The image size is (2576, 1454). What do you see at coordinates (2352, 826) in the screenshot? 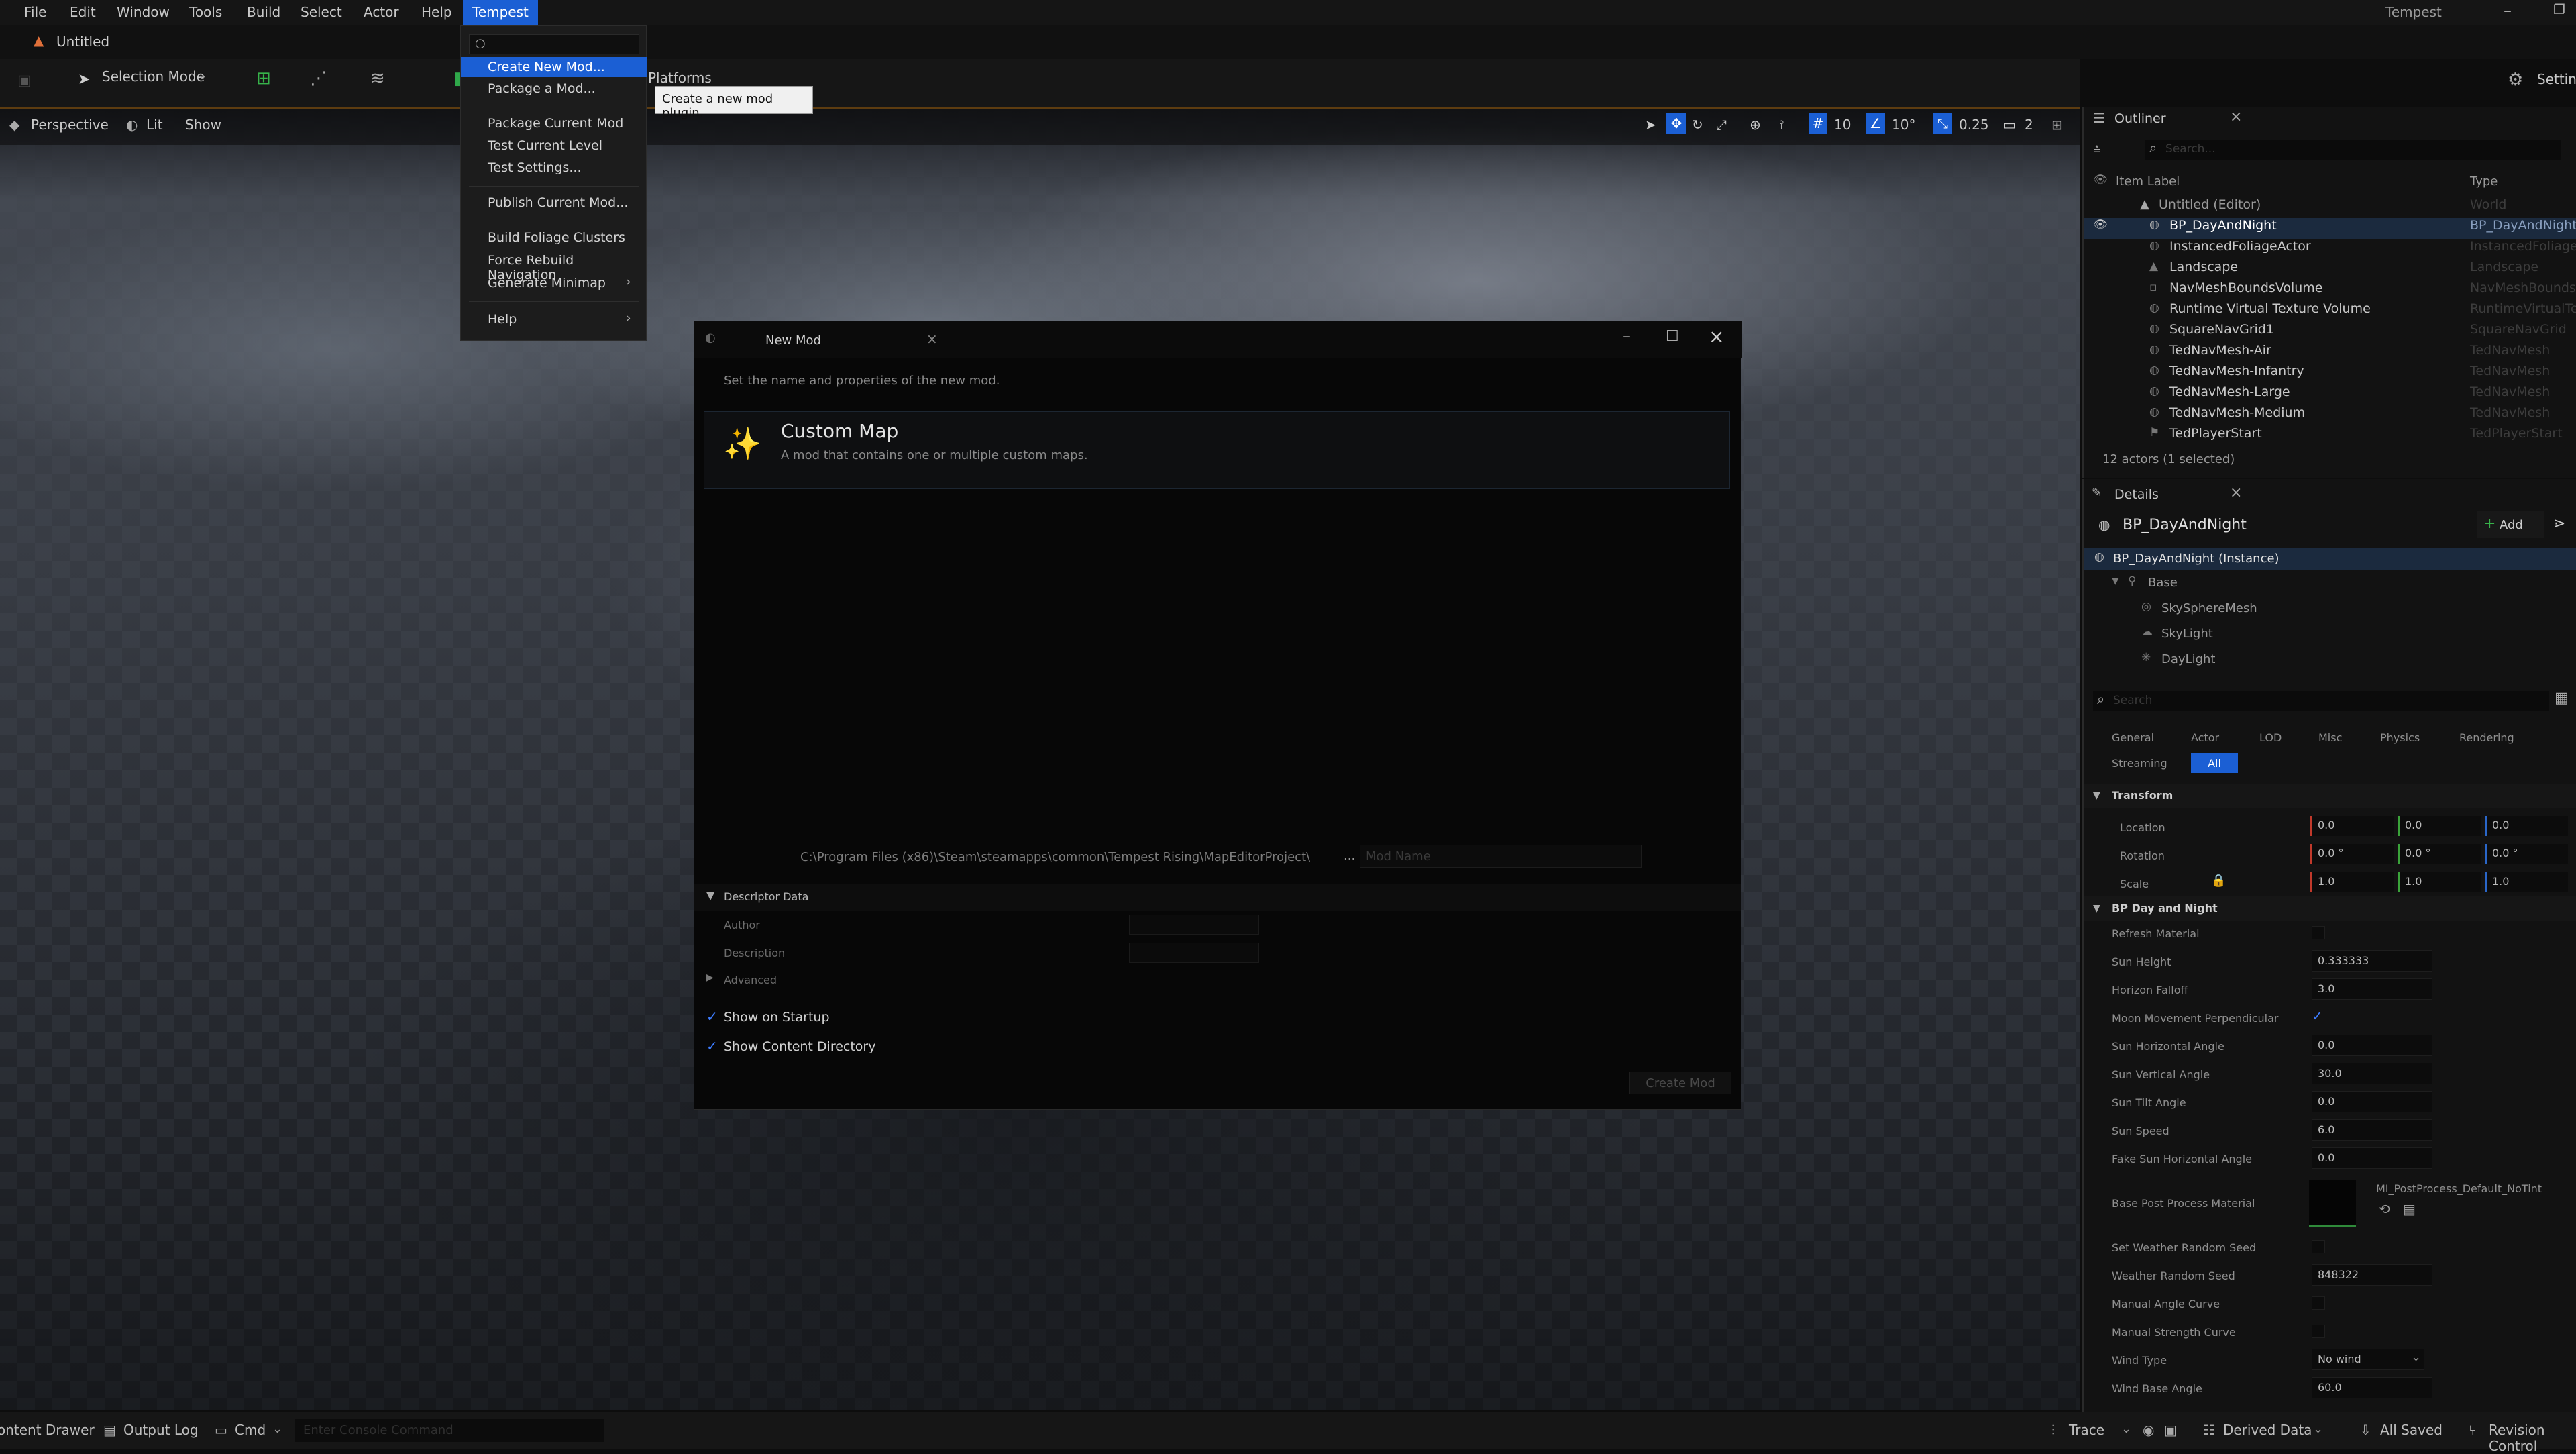
I see `location-x-field: 0.0` at bounding box center [2352, 826].